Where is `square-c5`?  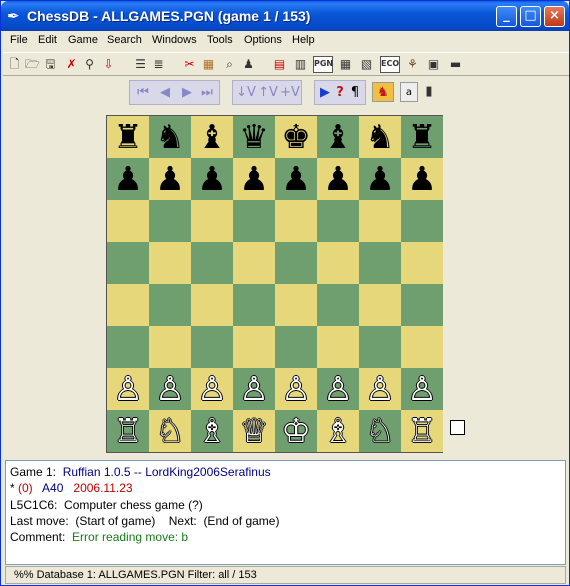
square-c5 is located at coordinates (212, 263).